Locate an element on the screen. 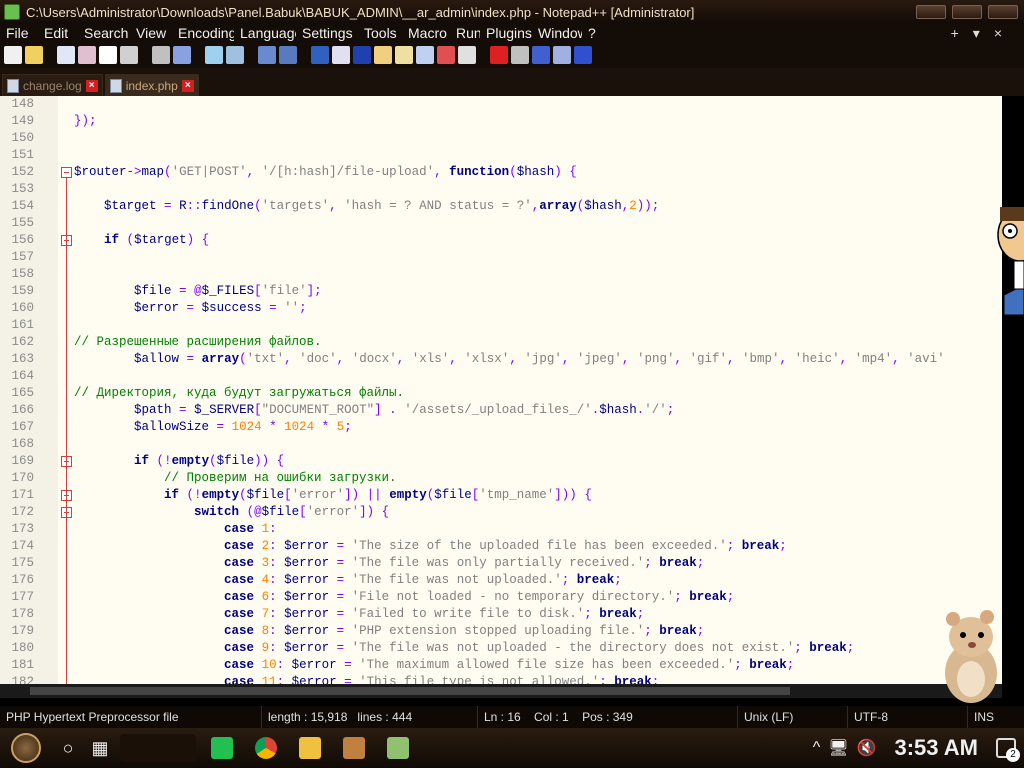 This screenshot has height=768, width=1024. code-line: 151 is located at coordinates (501, 155).